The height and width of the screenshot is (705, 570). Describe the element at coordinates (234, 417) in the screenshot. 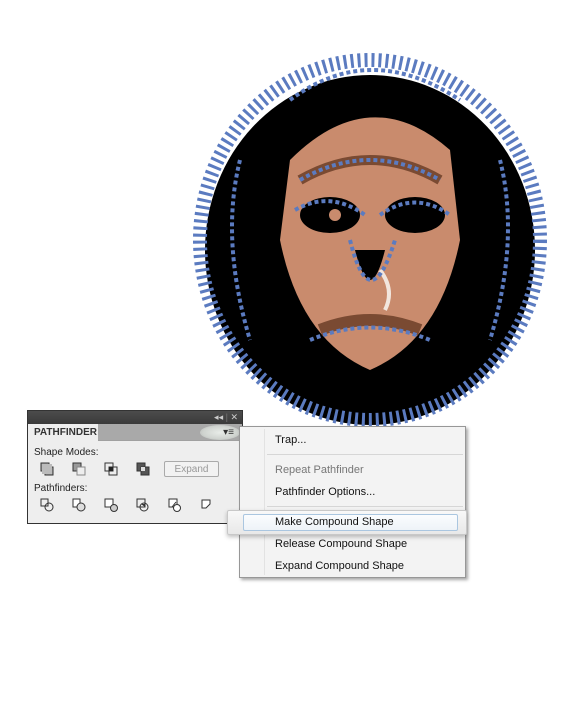

I see `close-icon: ✕` at that location.